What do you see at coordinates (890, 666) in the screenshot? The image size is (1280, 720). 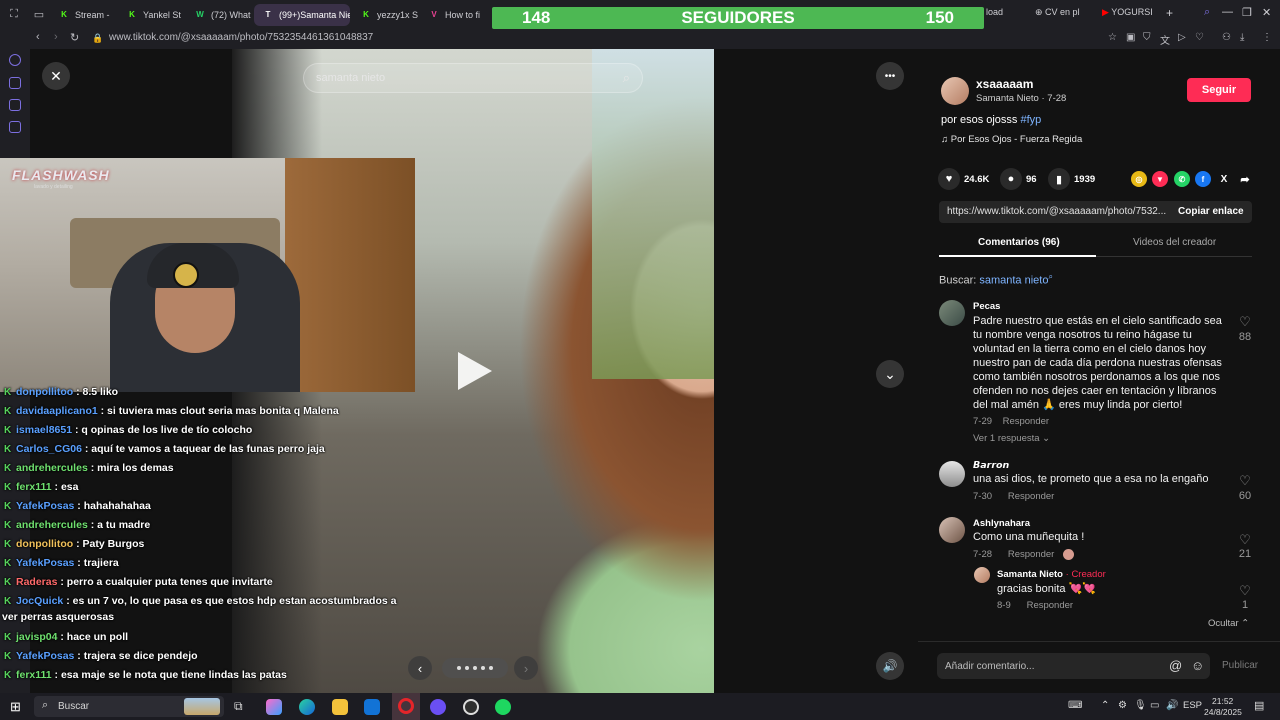 I see `volume-button: 🔊` at bounding box center [890, 666].